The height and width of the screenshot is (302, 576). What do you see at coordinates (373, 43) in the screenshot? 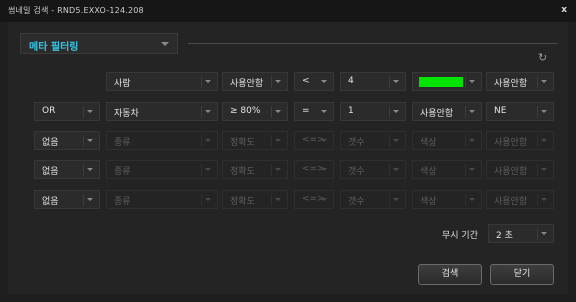
I see `divider` at bounding box center [373, 43].